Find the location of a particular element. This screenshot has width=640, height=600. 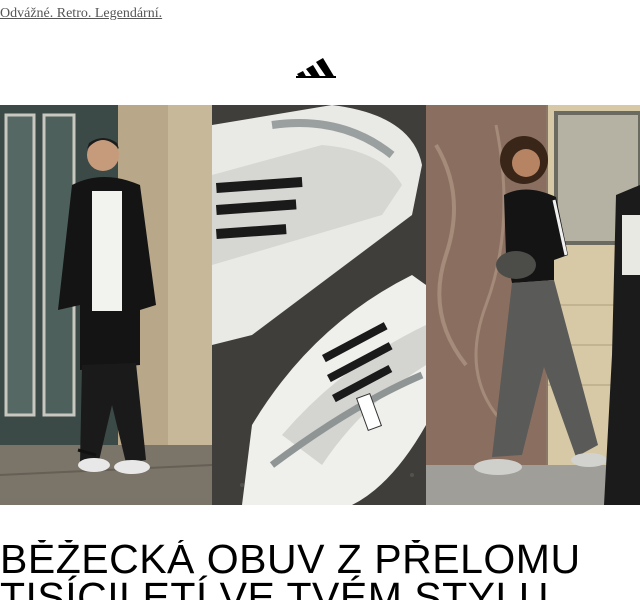

adidas-logo-icon is located at coordinates (316, 65).